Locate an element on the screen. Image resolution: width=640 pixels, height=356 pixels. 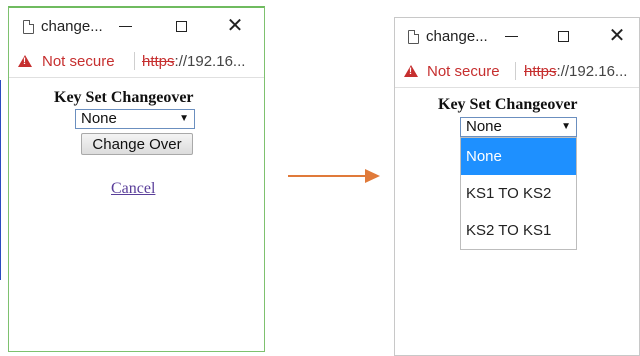
select-dropdown-list: None KS1 TO KS2 KS2 TO KS1 is located at coordinates (518, 193).